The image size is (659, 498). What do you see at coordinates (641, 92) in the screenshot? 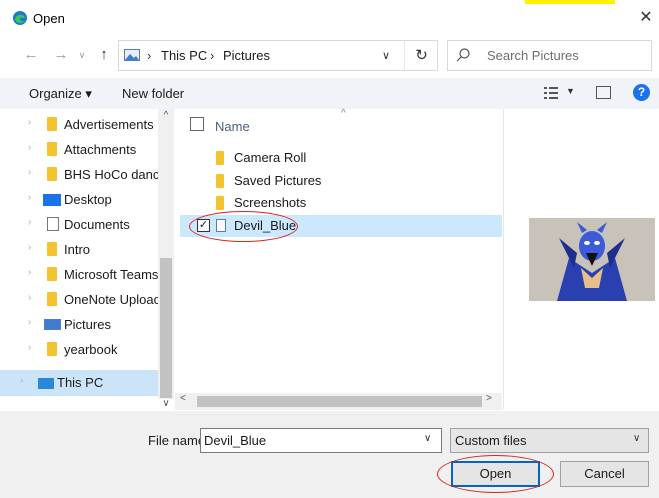
I see `help-icon: ?` at bounding box center [641, 92].